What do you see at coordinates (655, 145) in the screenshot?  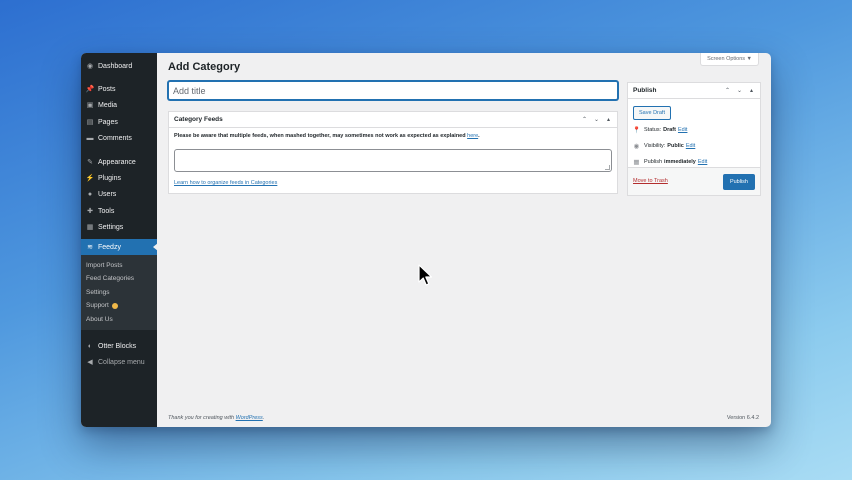 I see `visibility-label: Visibility:` at bounding box center [655, 145].